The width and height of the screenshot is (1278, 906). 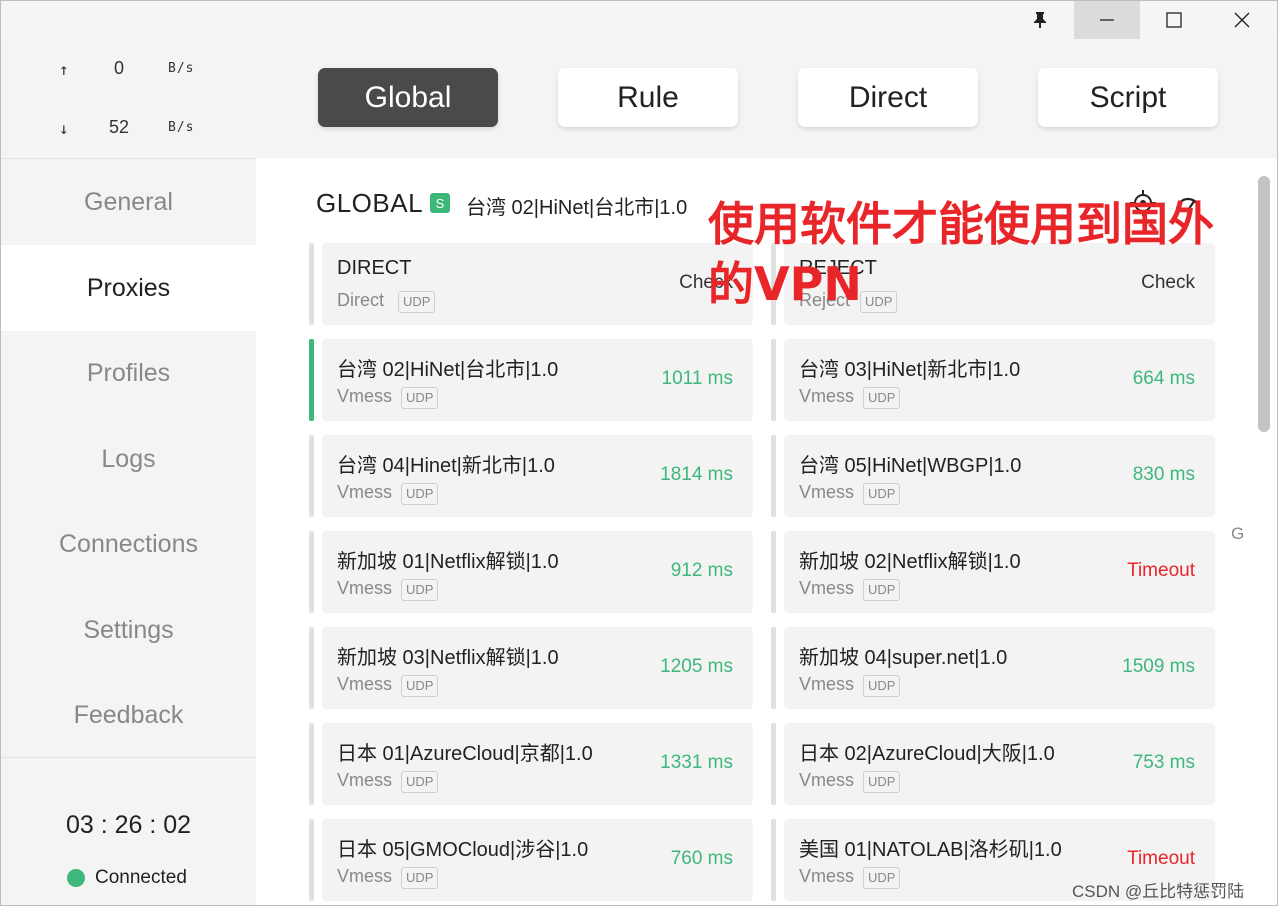 What do you see at coordinates (128, 459) in the screenshot?
I see `sidebar-item-logs: Logs` at bounding box center [128, 459].